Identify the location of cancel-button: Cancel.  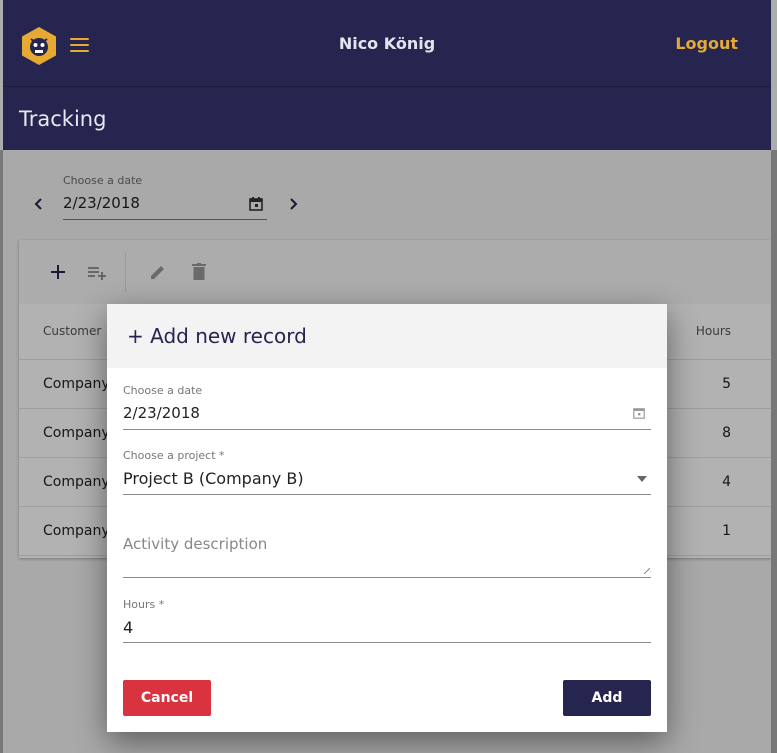
(167, 698).